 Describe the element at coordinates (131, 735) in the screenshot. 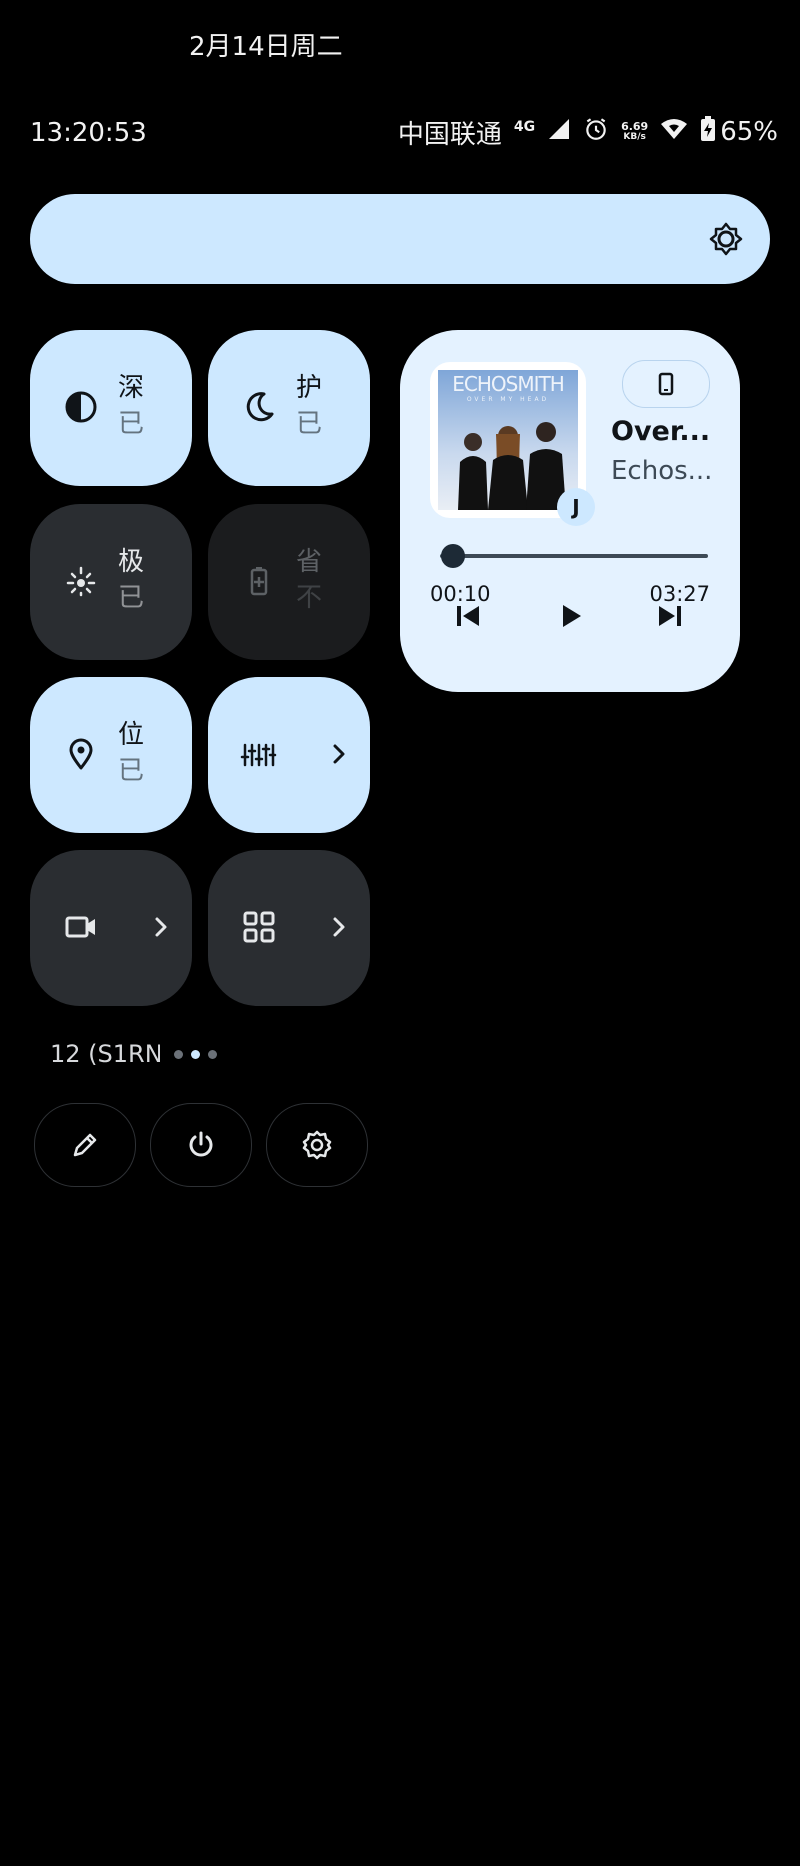

I see `tile-title: 位` at that location.